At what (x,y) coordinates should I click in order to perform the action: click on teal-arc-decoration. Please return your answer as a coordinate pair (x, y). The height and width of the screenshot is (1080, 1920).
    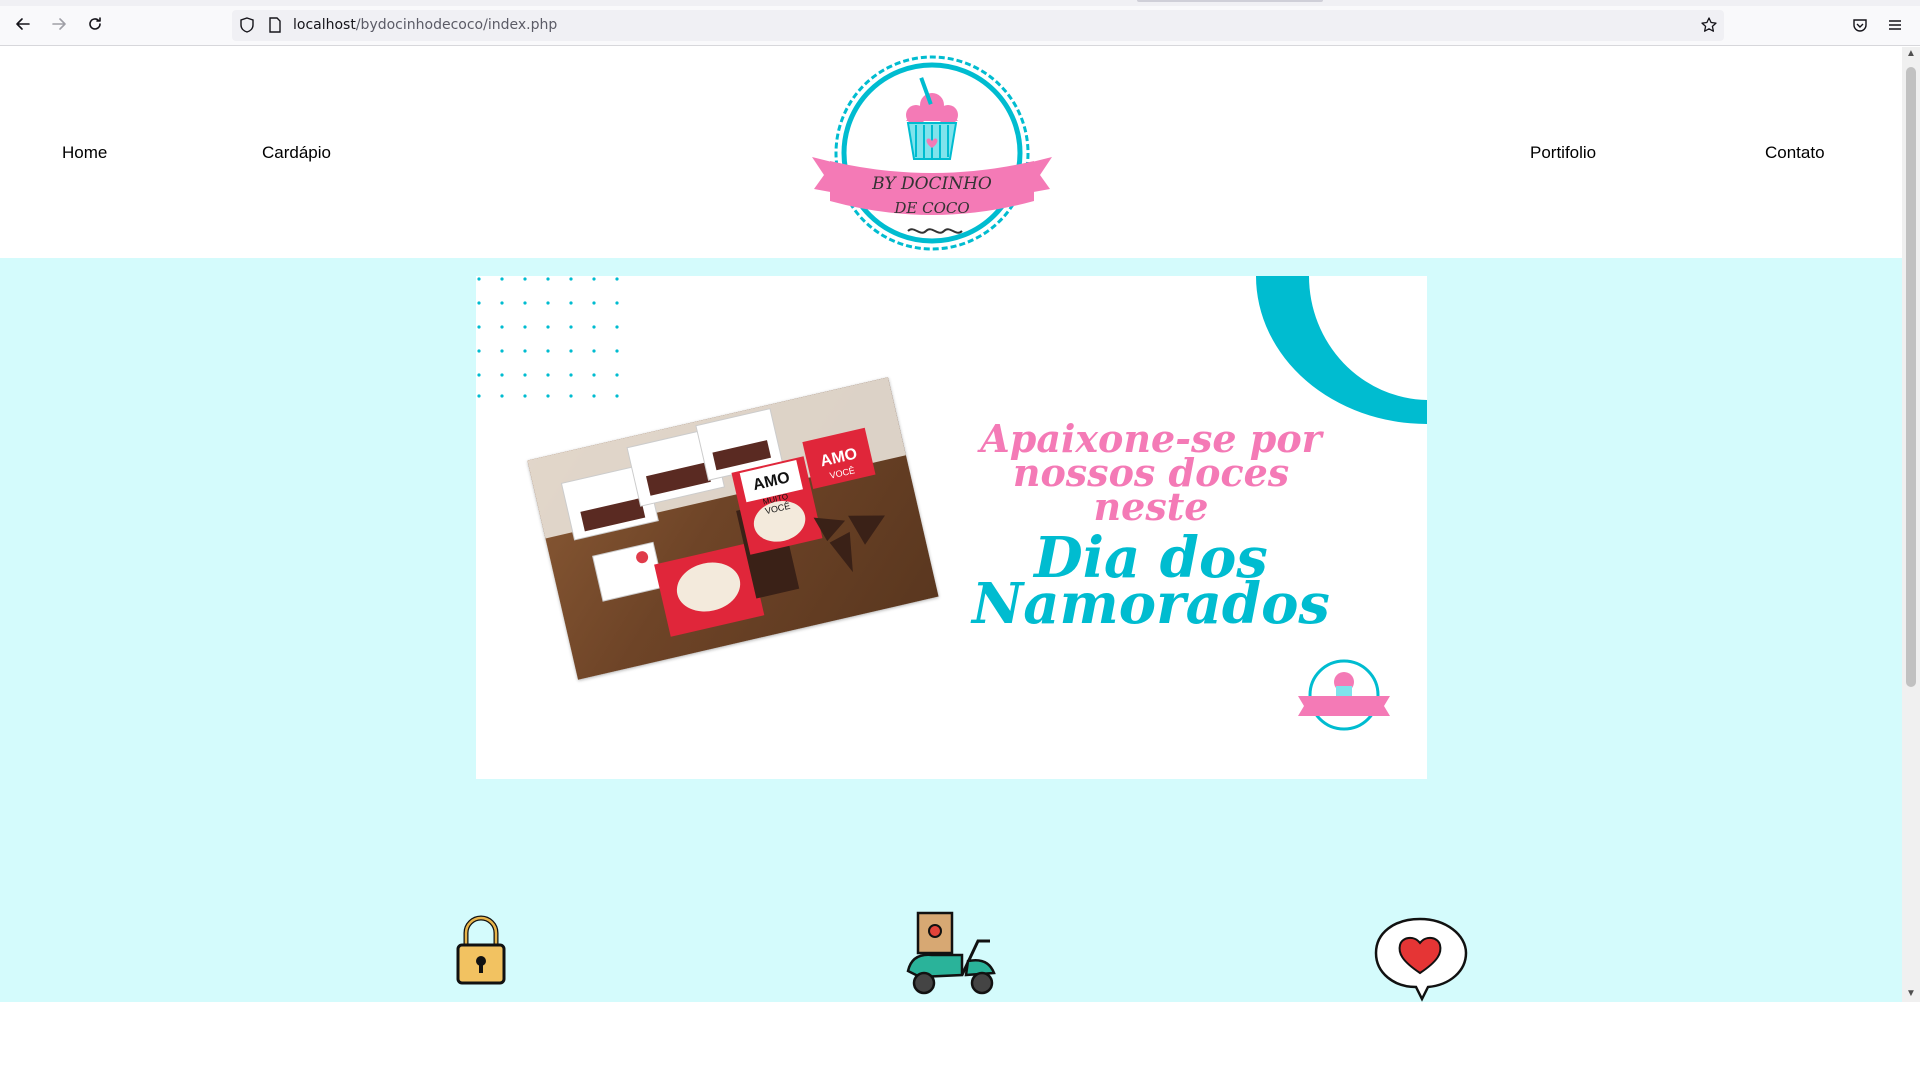
    Looking at the image, I should click on (1341, 350).